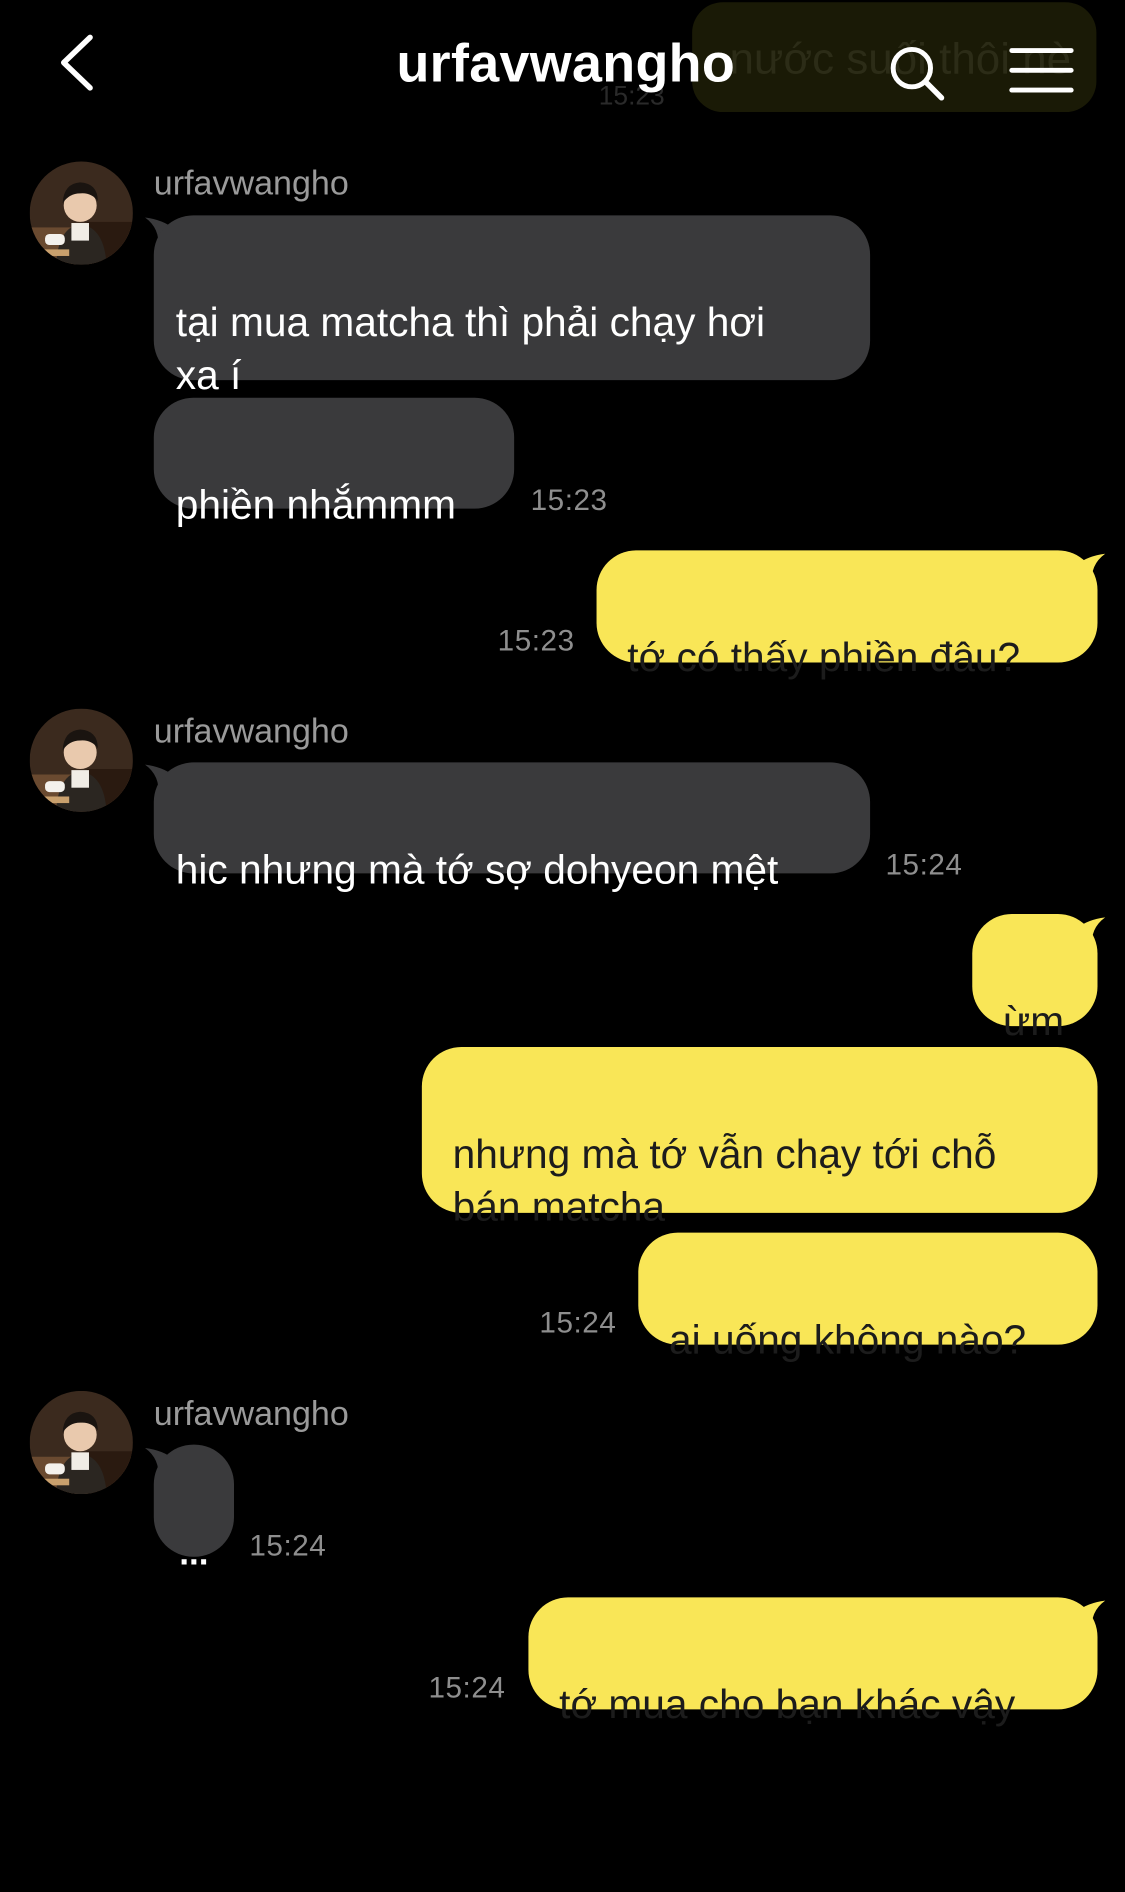  Describe the element at coordinates (76, 62) in the screenshot. I see `chevron-left-icon` at that location.